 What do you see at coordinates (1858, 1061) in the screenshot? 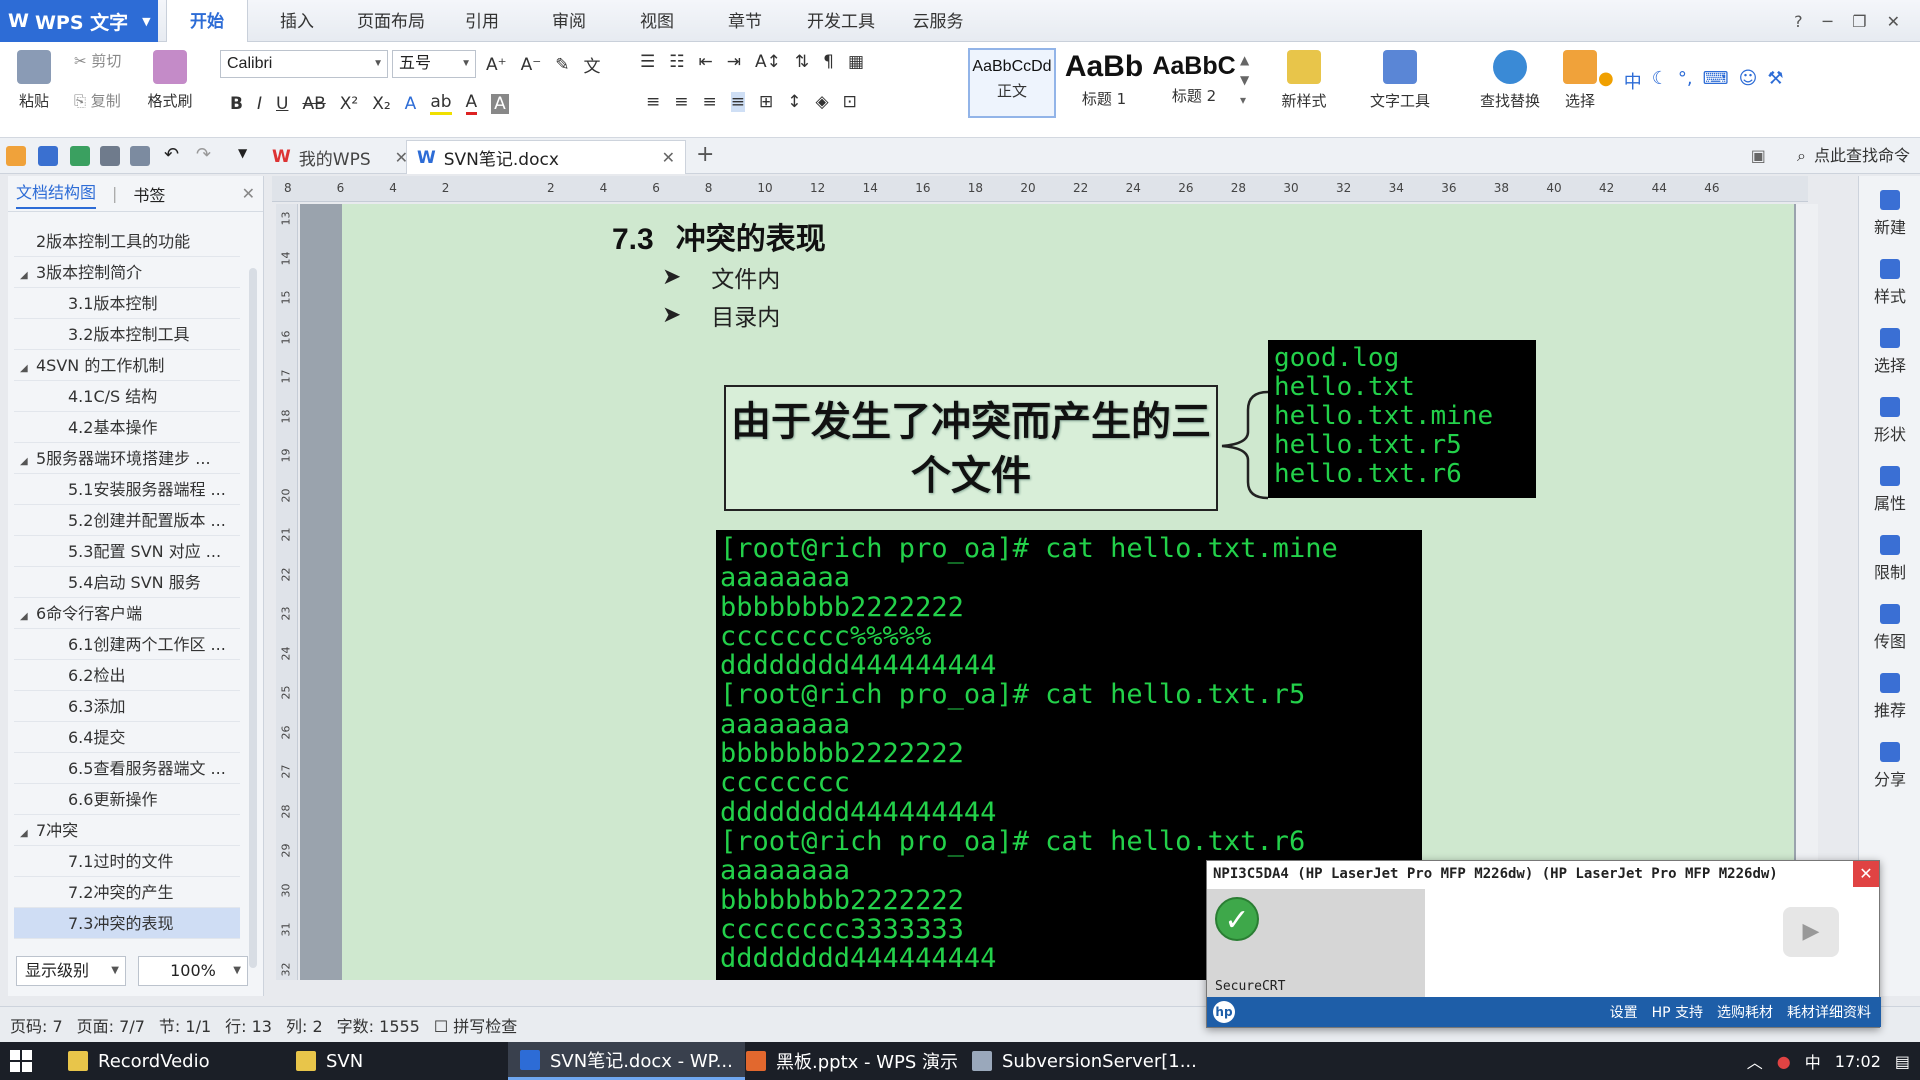
I see `clock: 17:02` at bounding box center [1858, 1061].